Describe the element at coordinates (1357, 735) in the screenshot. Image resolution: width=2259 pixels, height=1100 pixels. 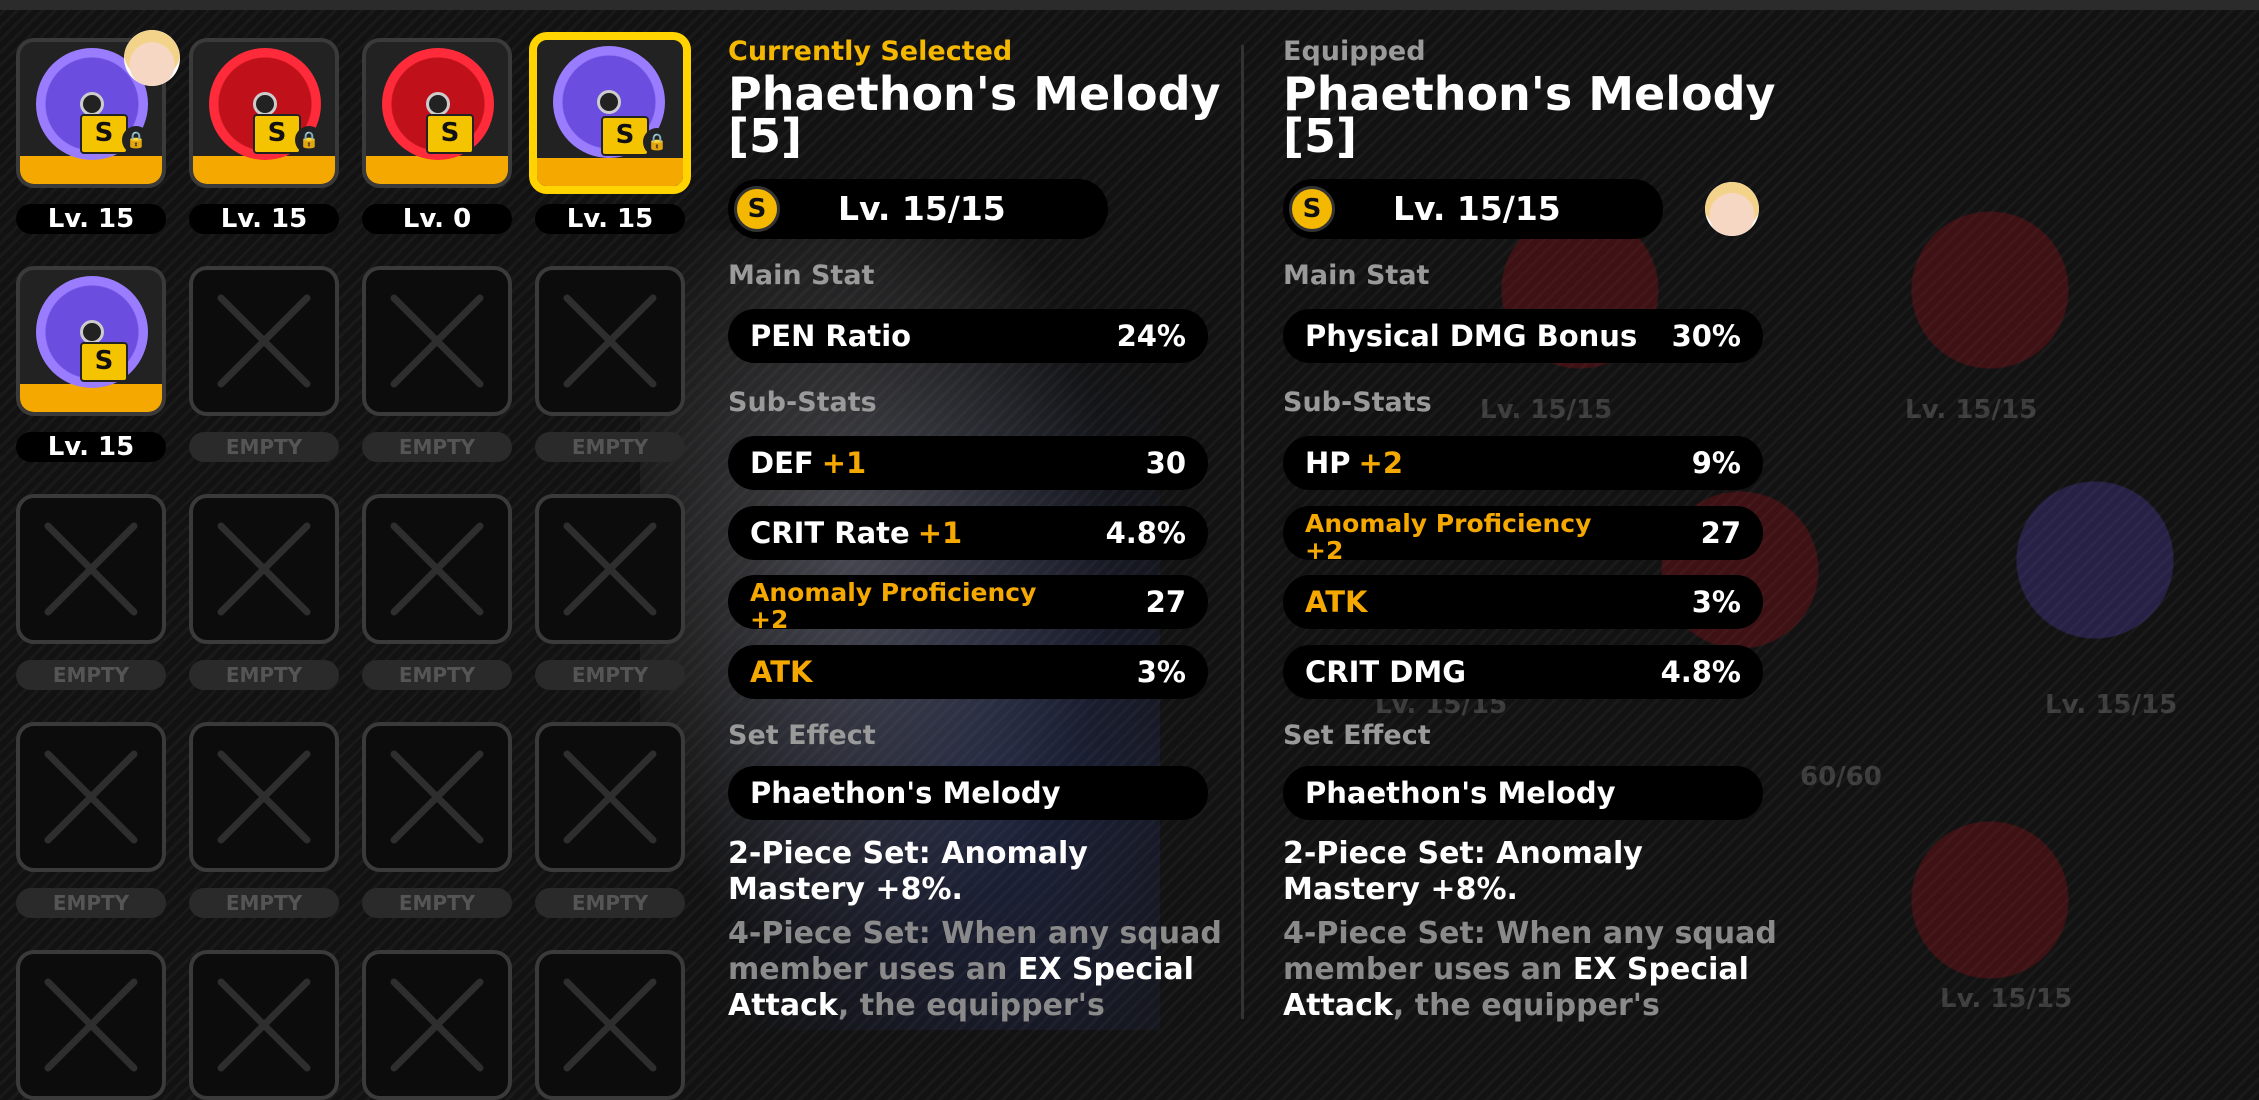
I see `set-effect-label: Set Effect` at that location.